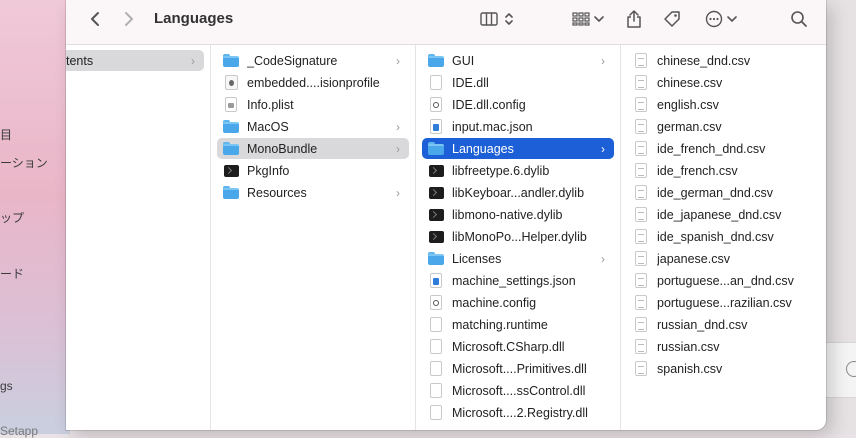  I want to click on folder-row: MacOS ›, so click(313, 126).